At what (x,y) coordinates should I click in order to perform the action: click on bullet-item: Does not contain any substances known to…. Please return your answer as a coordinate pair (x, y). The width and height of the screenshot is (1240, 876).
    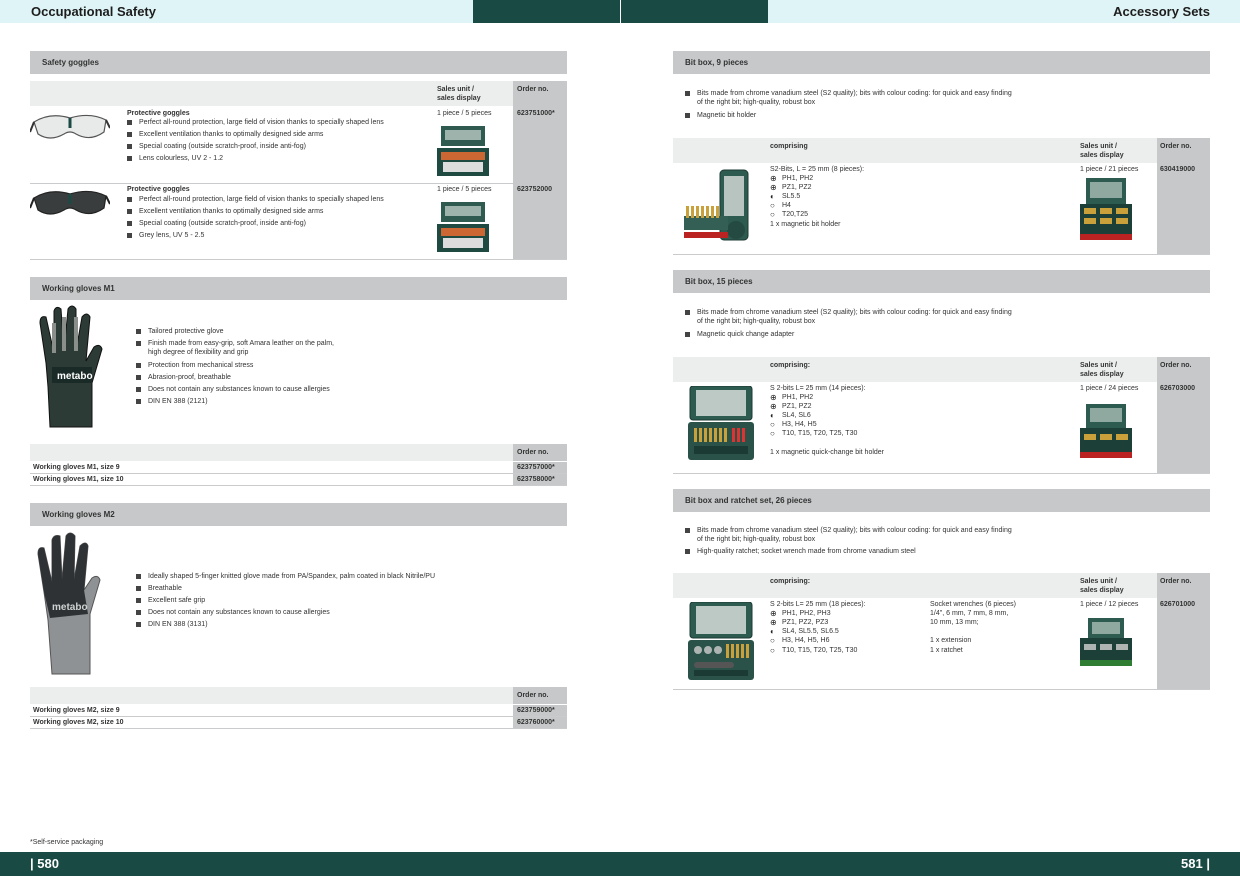
    Looking at the image, I should click on (233, 390).